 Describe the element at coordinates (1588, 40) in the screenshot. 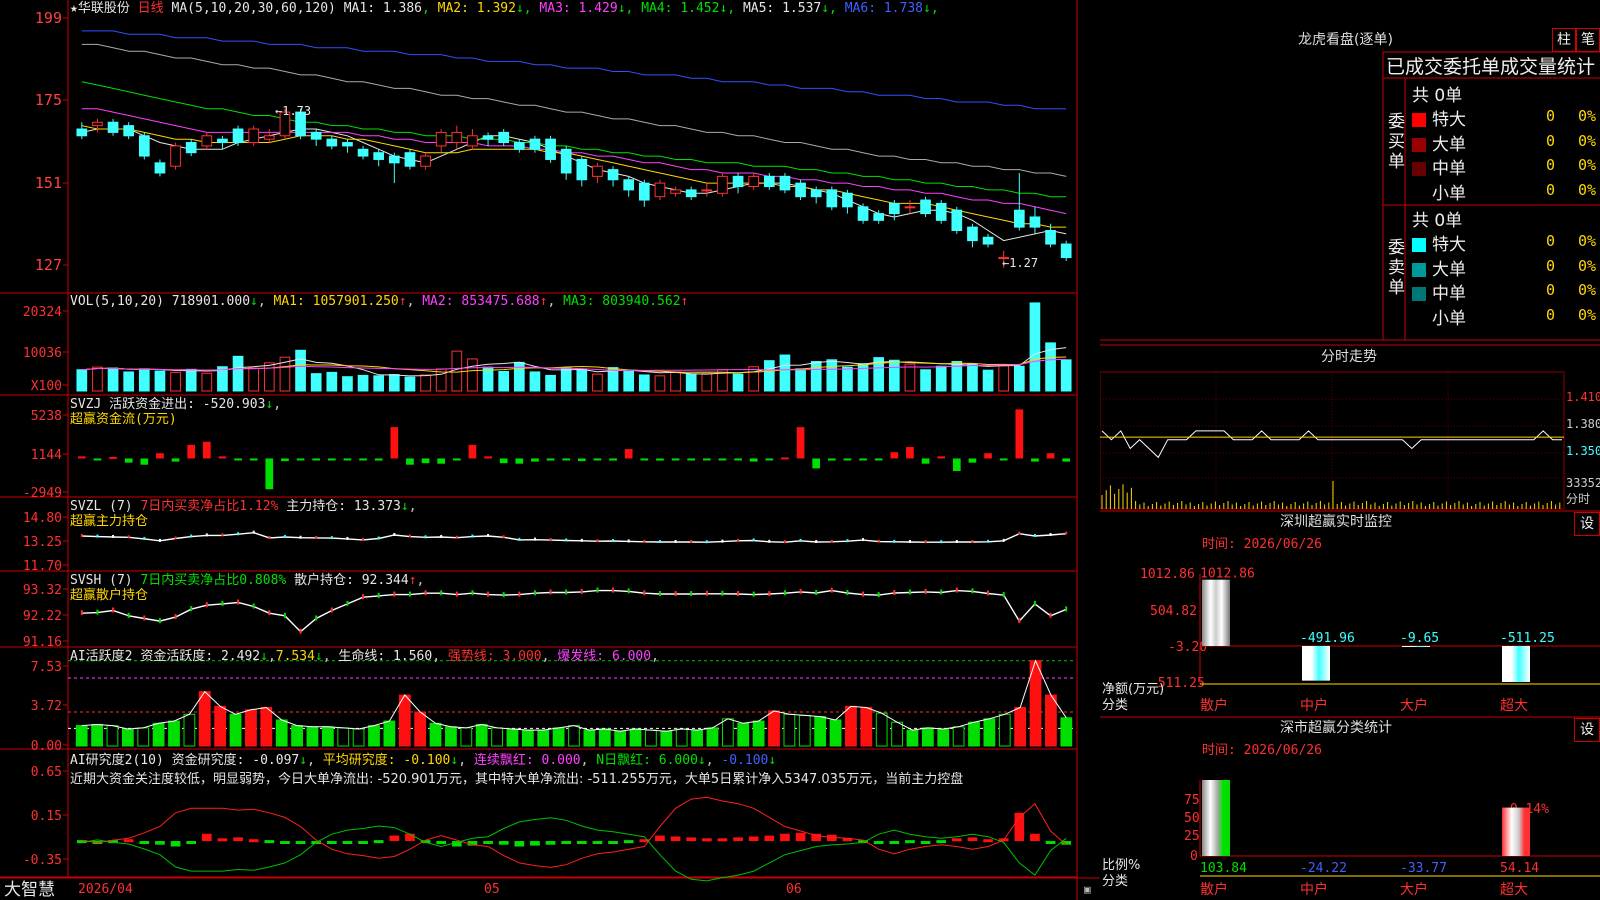

I see `list-mode-button: 笔` at that location.